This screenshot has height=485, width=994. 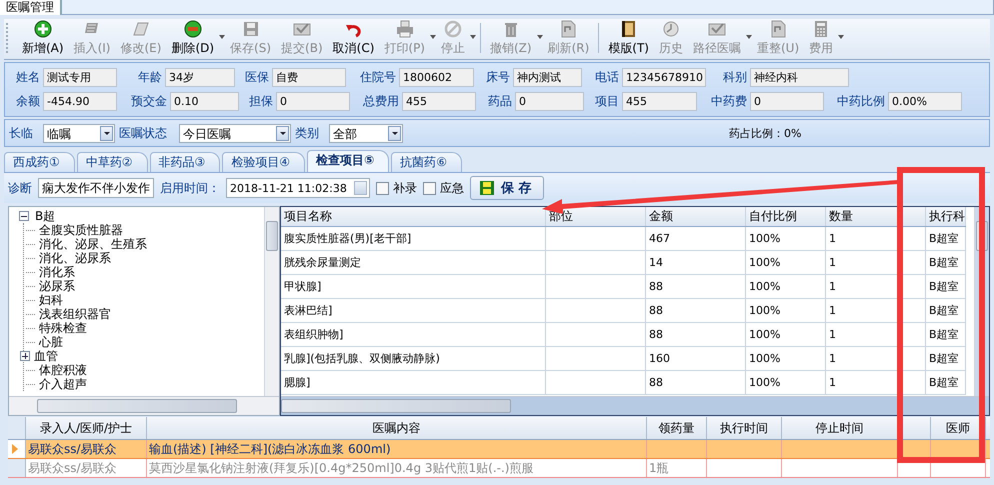 What do you see at coordinates (25, 356) in the screenshot?
I see `expand-icon` at bounding box center [25, 356].